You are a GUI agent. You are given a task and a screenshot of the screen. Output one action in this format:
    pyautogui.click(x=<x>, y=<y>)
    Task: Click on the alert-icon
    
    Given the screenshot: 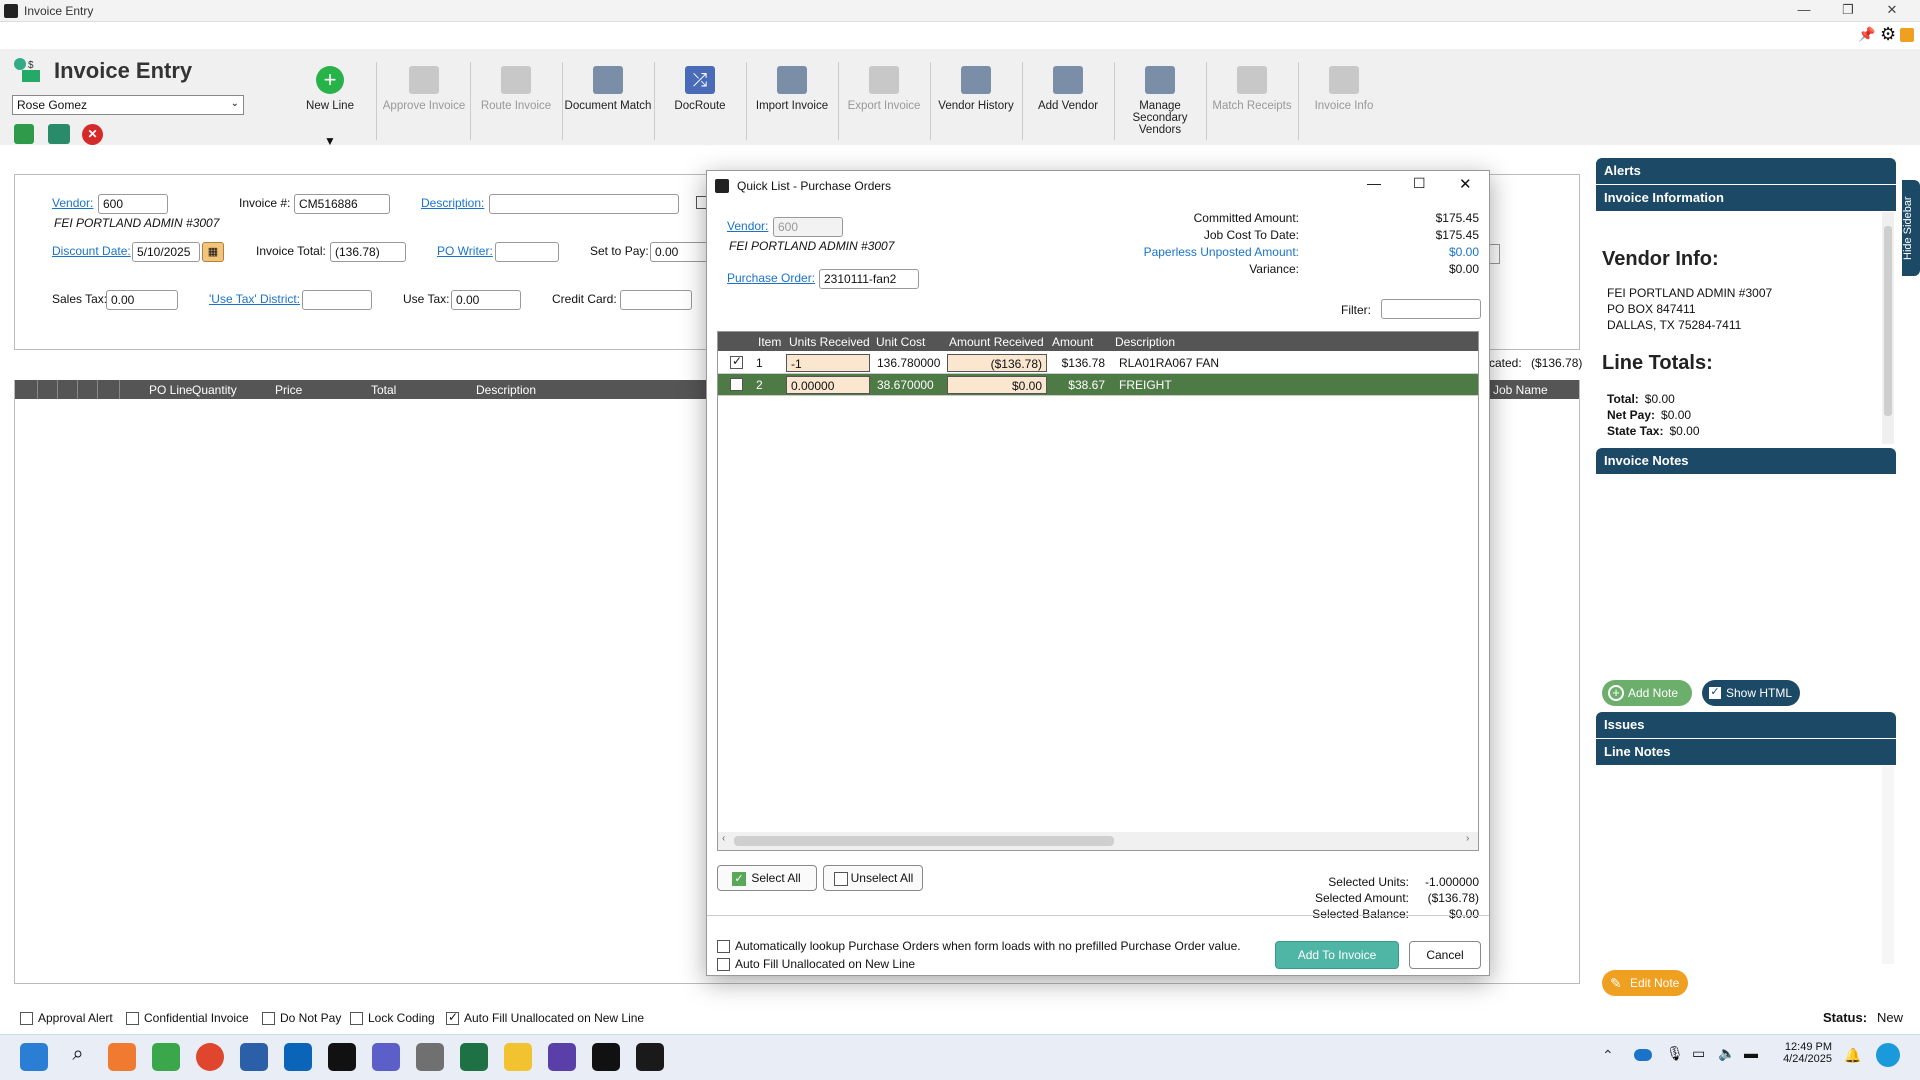 What is the action you would take?
    pyautogui.click(x=1907, y=35)
    